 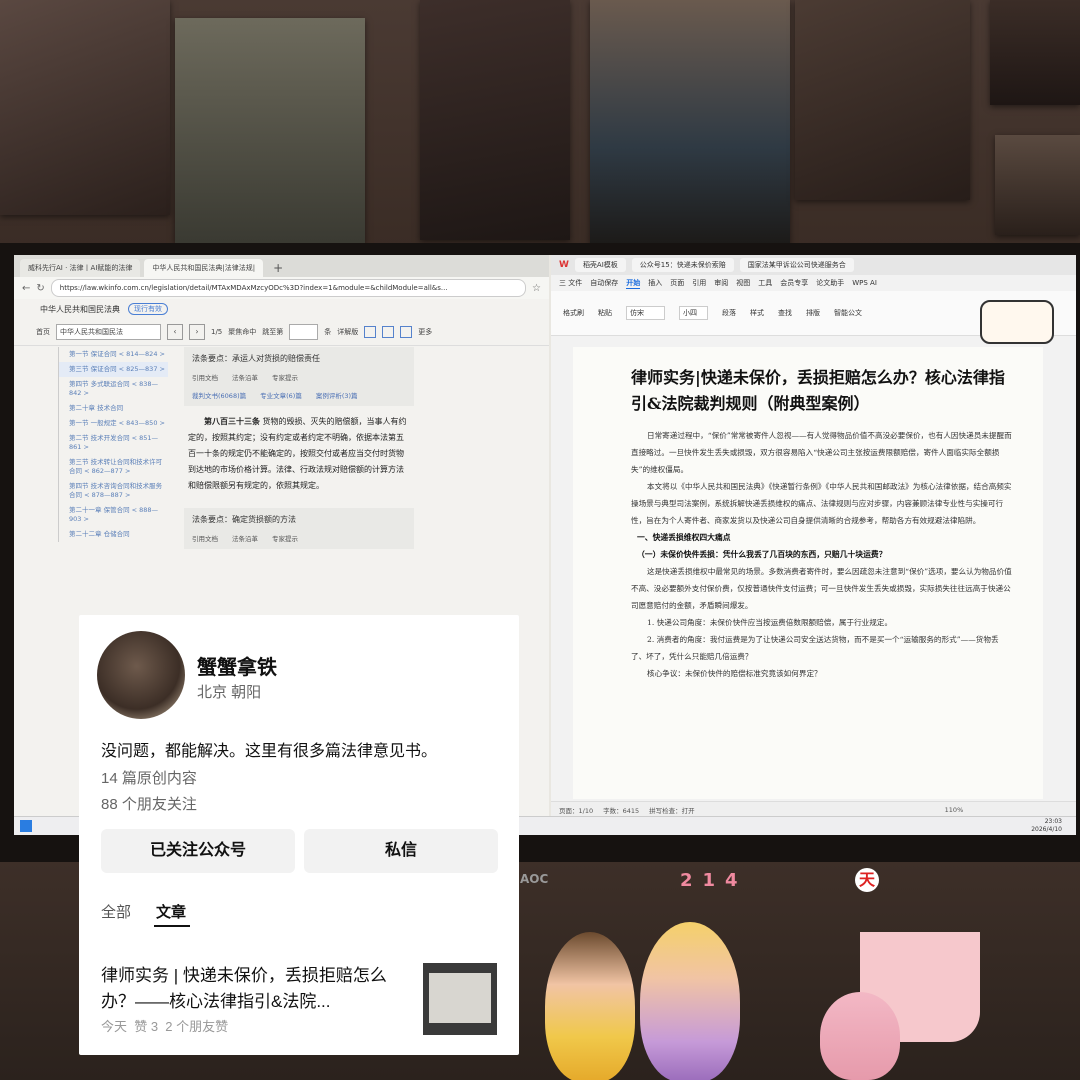 I want to click on search-input: 中华人民共和国民法, so click(x=108, y=332).